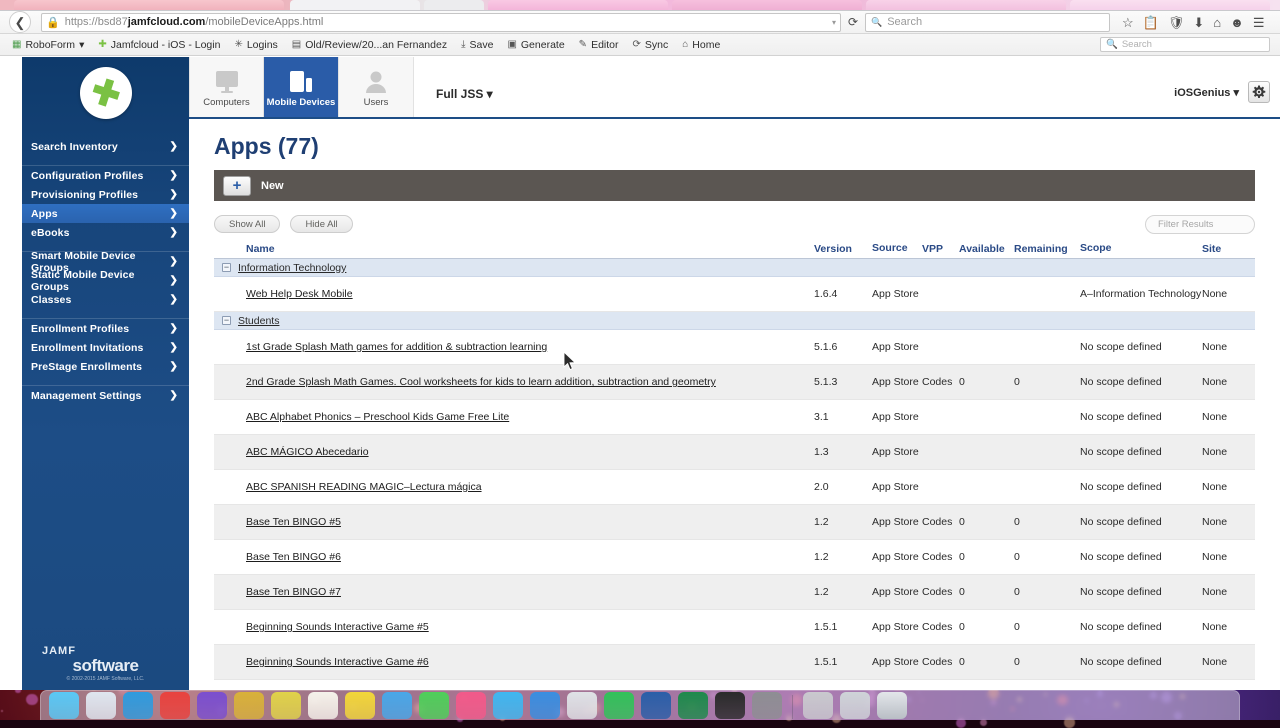  I want to click on user-account-menu: iOSGenius ▾, so click(1206, 92).